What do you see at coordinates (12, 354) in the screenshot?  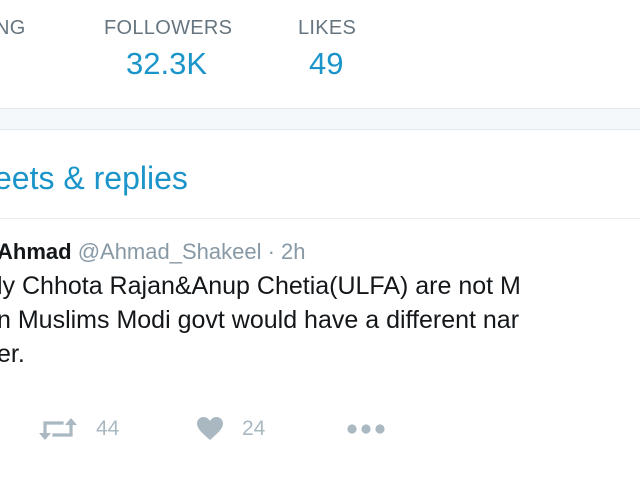 I see `tweet-text-line: er.` at bounding box center [12, 354].